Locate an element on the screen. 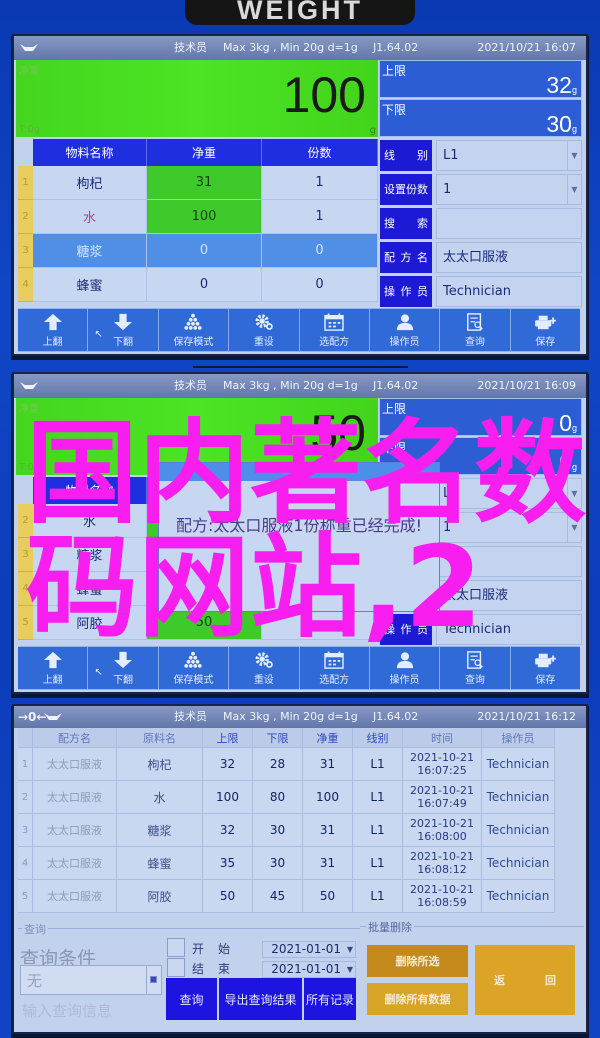 The image size is (600, 1038). export-results-button: 导出查询结果 is located at coordinates (260, 999).